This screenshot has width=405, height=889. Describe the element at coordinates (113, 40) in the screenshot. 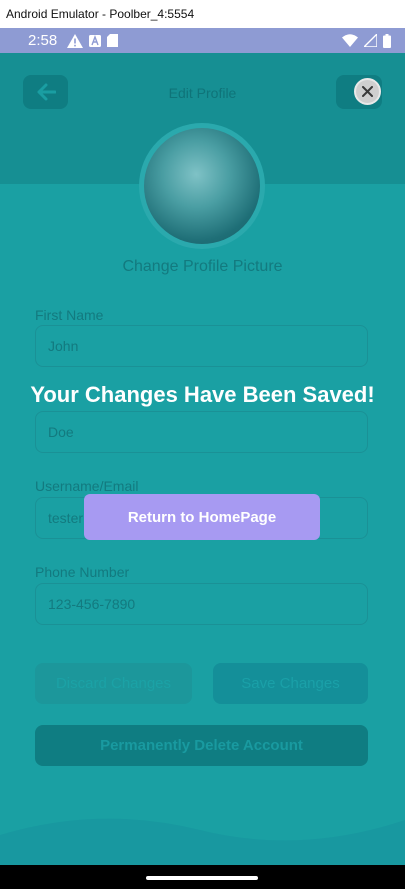

I see `sd-card-icon` at that location.